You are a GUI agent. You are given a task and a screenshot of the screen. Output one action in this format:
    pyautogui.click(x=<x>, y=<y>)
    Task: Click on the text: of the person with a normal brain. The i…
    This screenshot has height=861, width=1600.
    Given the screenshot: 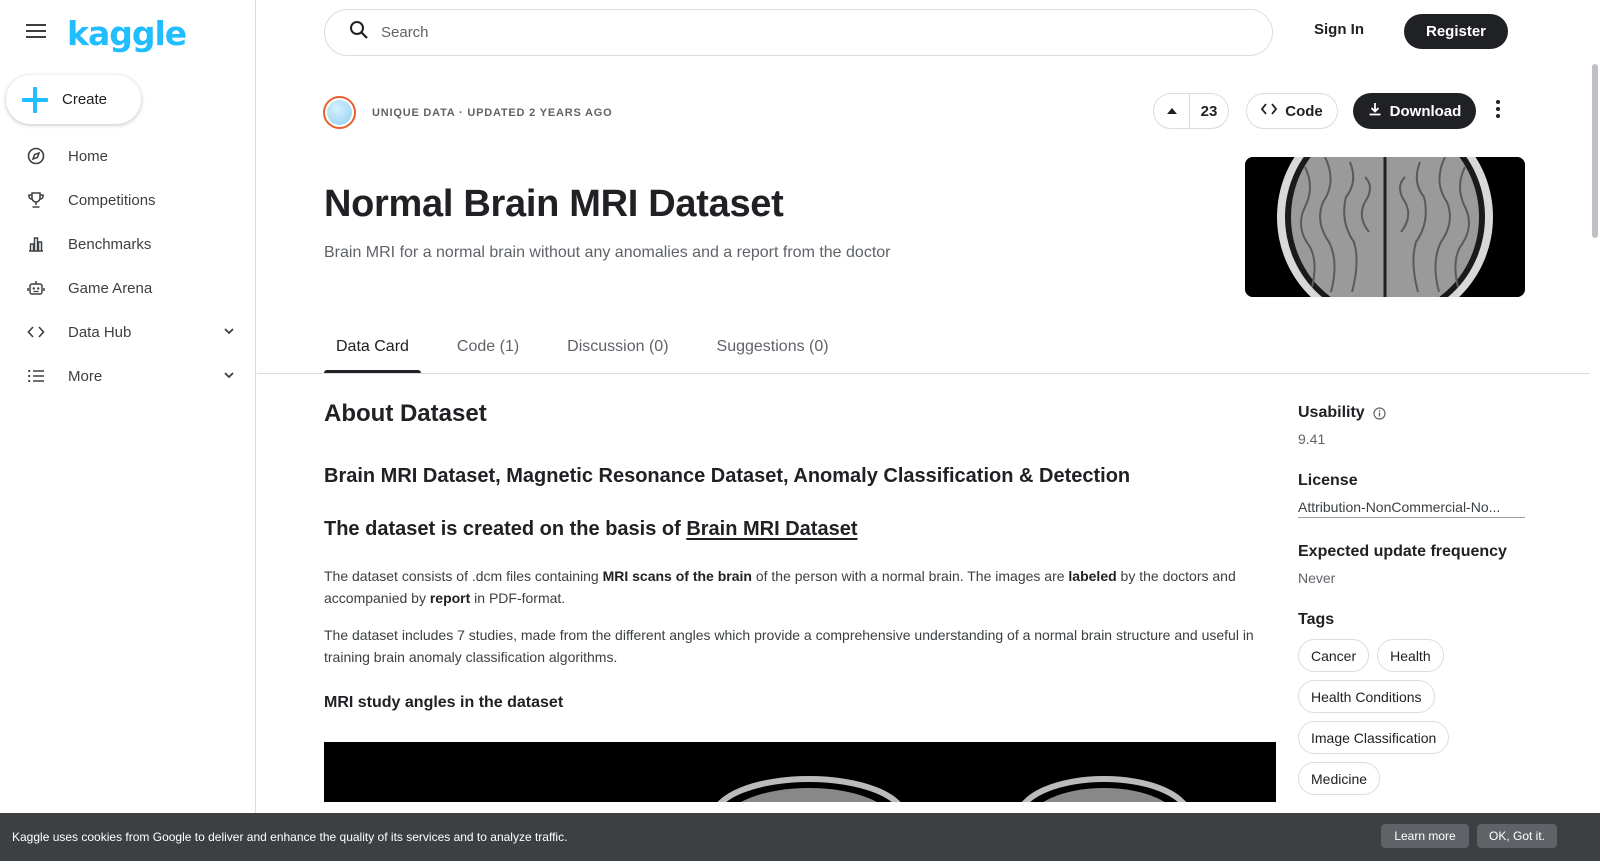 What is the action you would take?
    pyautogui.click(x=910, y=576)
    